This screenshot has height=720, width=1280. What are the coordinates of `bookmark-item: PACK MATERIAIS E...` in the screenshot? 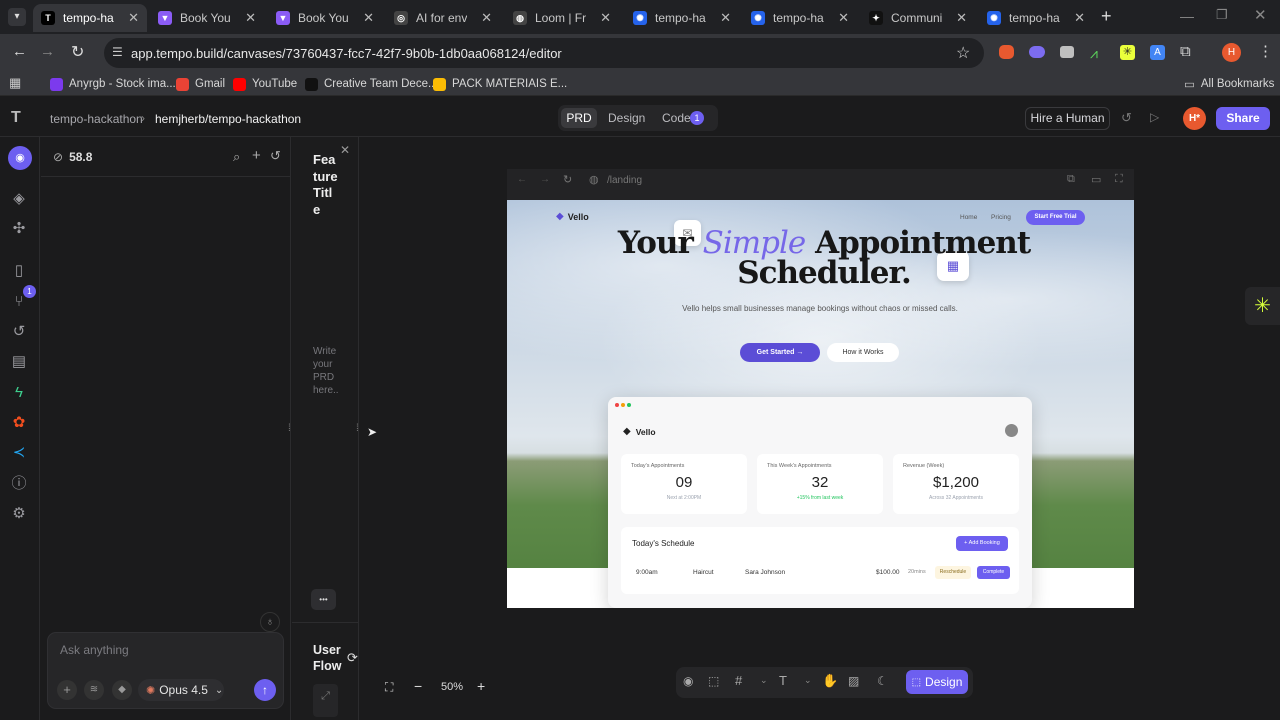 It's located at (500, 84).